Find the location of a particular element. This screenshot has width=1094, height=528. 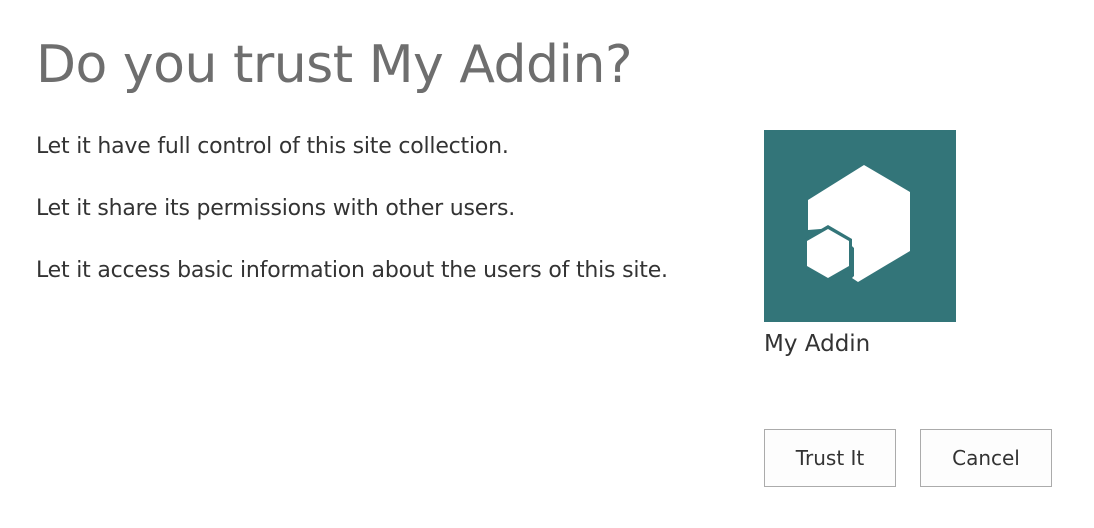

cancel-button: Cancel is located at coordinates (986, 458).